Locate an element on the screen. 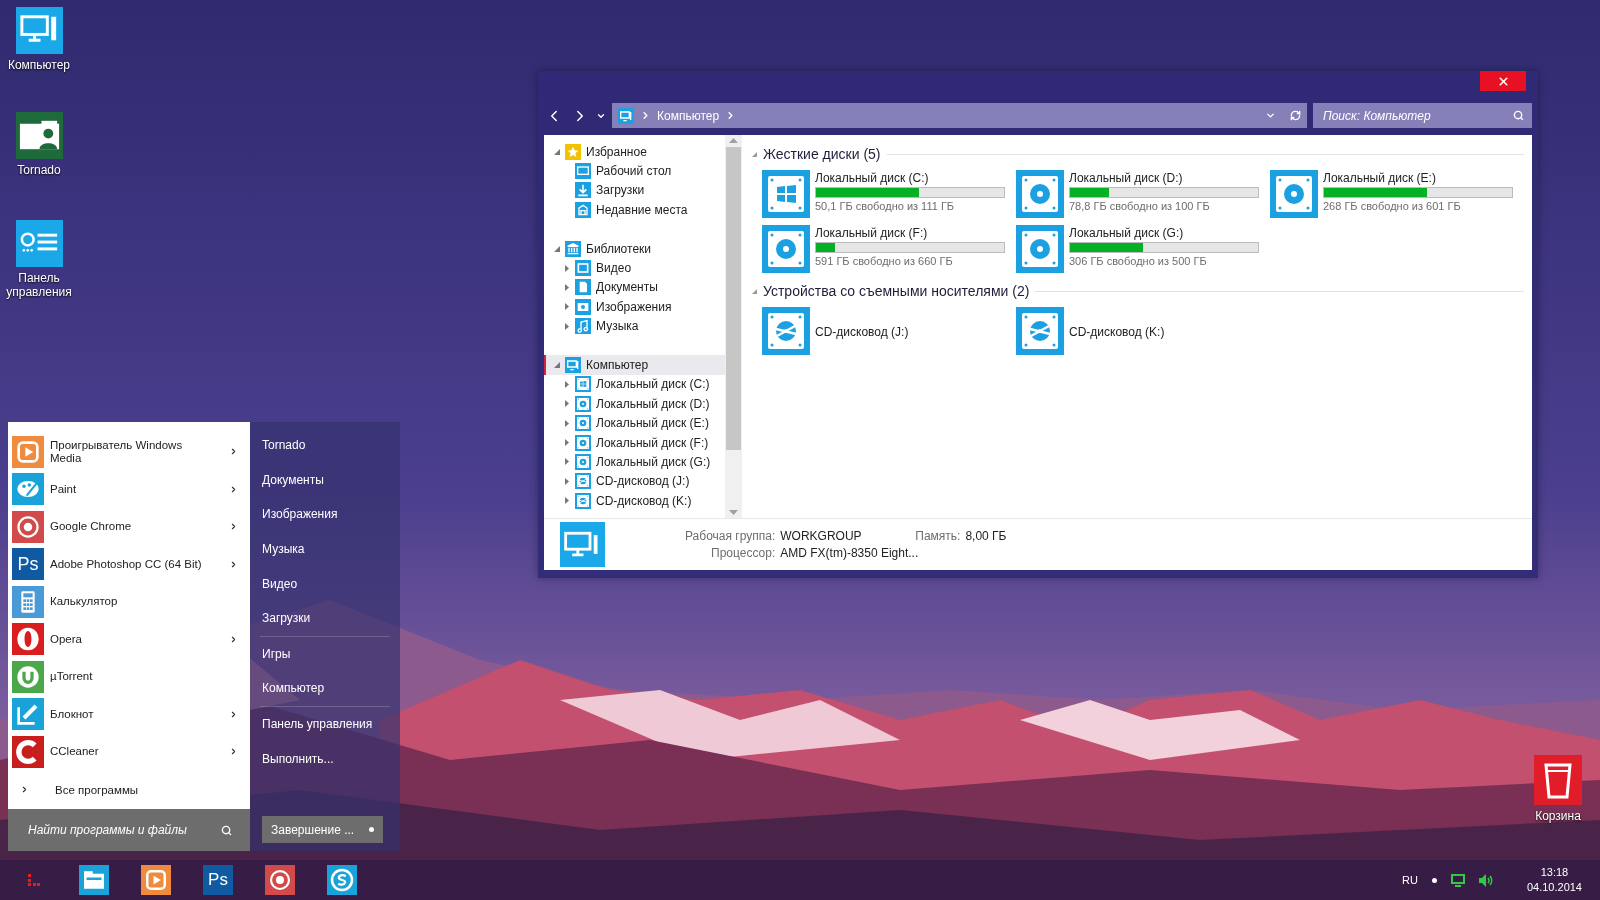 This screenshot has width=1600, height=900. tree-item: Избранное is located at coordinates (635, 152).